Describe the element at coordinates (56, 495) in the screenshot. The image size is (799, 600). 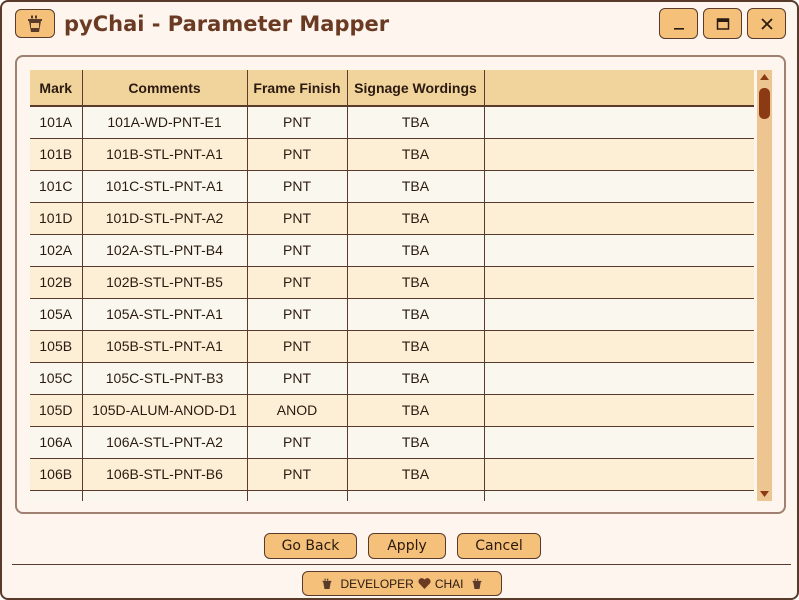
I see `table-cell: 106C` at that location.